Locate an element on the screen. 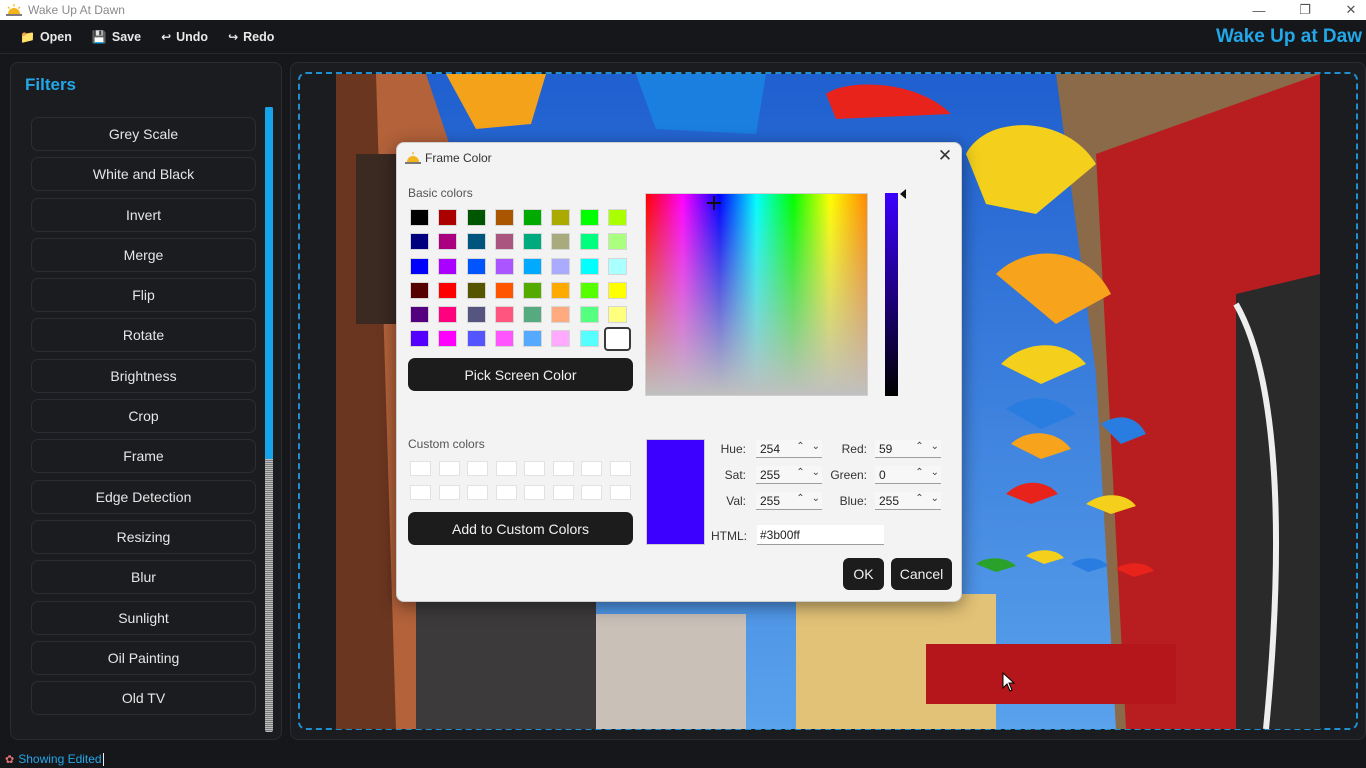 The width and height of the screenshot is (1366, 768). filter-invert-button: Invert is located at coordinates (143, 214).